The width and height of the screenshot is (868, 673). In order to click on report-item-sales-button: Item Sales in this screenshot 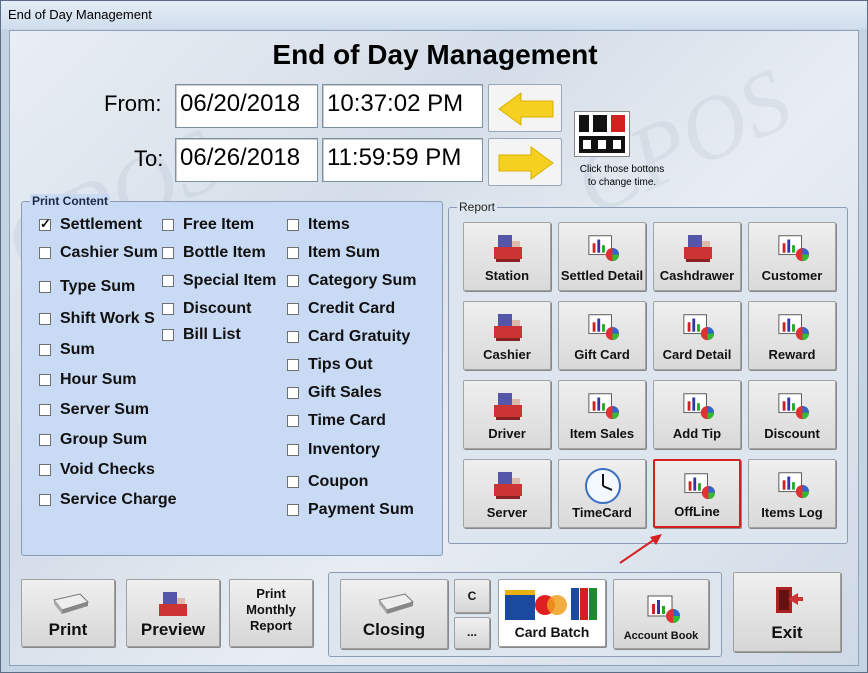, I will do `click(602, 414)`.